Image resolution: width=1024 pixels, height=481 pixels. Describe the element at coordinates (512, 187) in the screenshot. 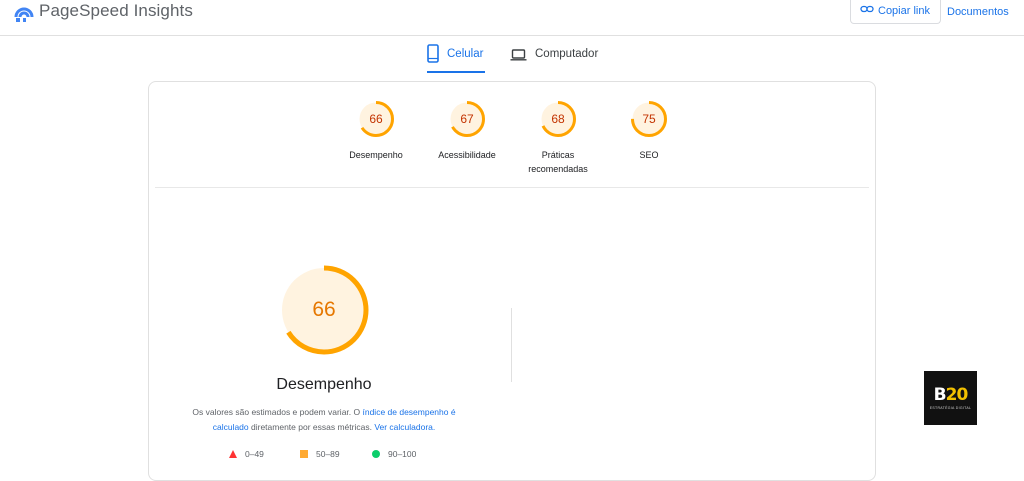

I see `section-divider` at that location.